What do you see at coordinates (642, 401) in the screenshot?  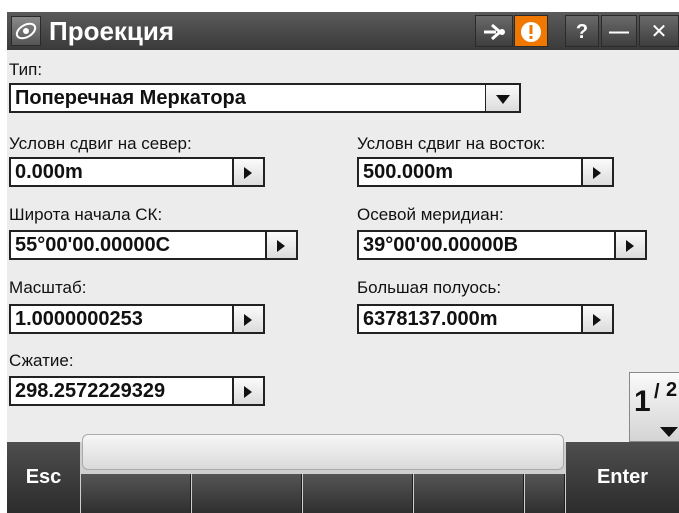 I see `page-current: 1` at bounding box center [642, 401].